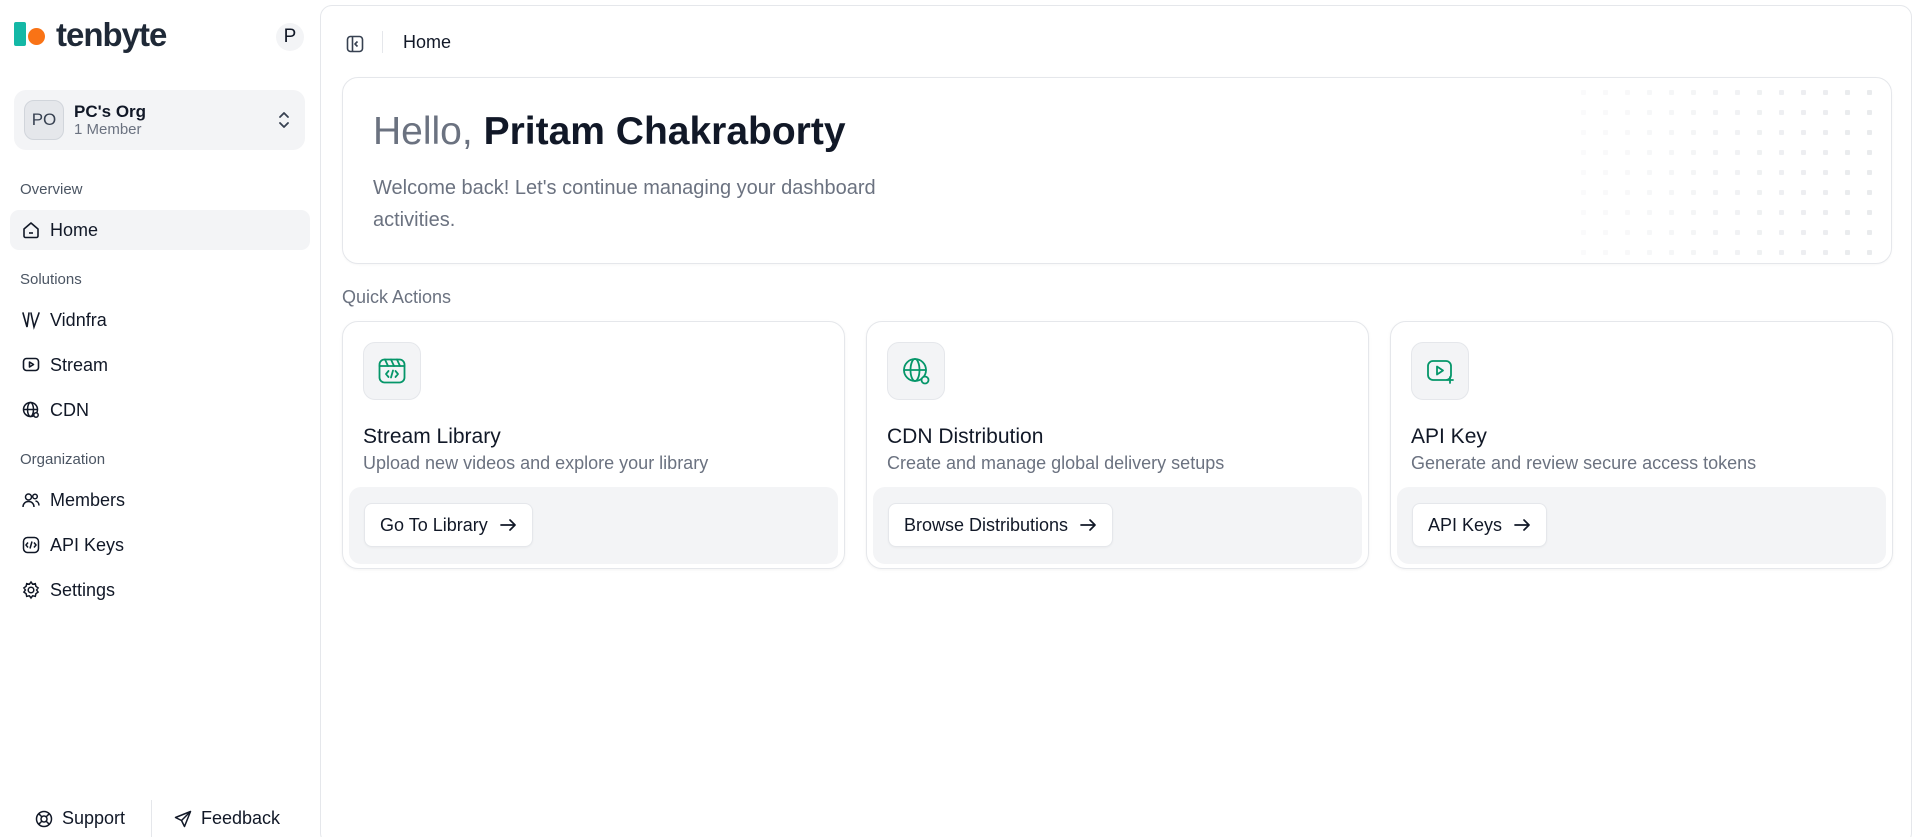 The height and width of the screenshot is (837, 1916). What do you see at coordinates (965, 436) in the screenshot?
I see `card-title: CDN Distribution` at bounding box center [965, 436].